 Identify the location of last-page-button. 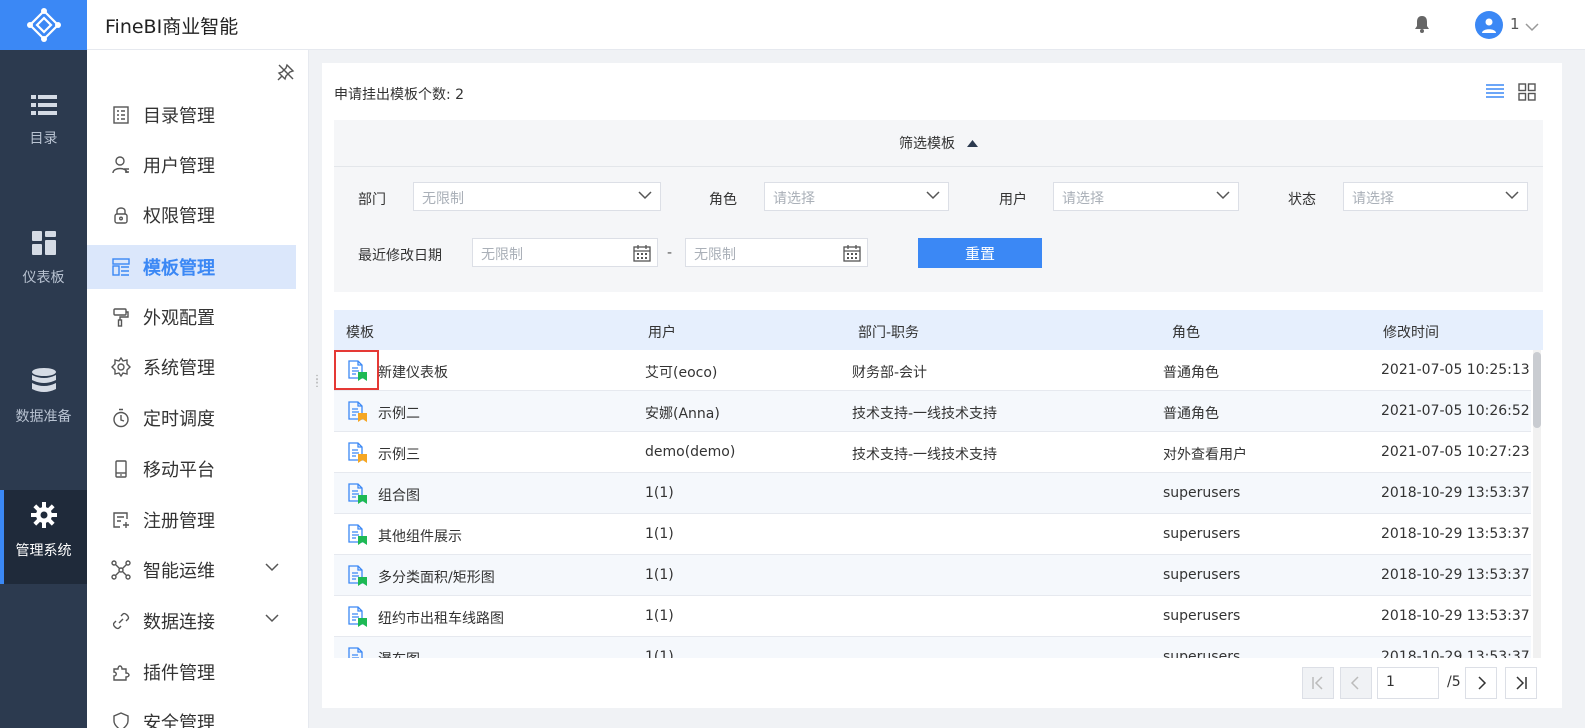
(1521, 683).